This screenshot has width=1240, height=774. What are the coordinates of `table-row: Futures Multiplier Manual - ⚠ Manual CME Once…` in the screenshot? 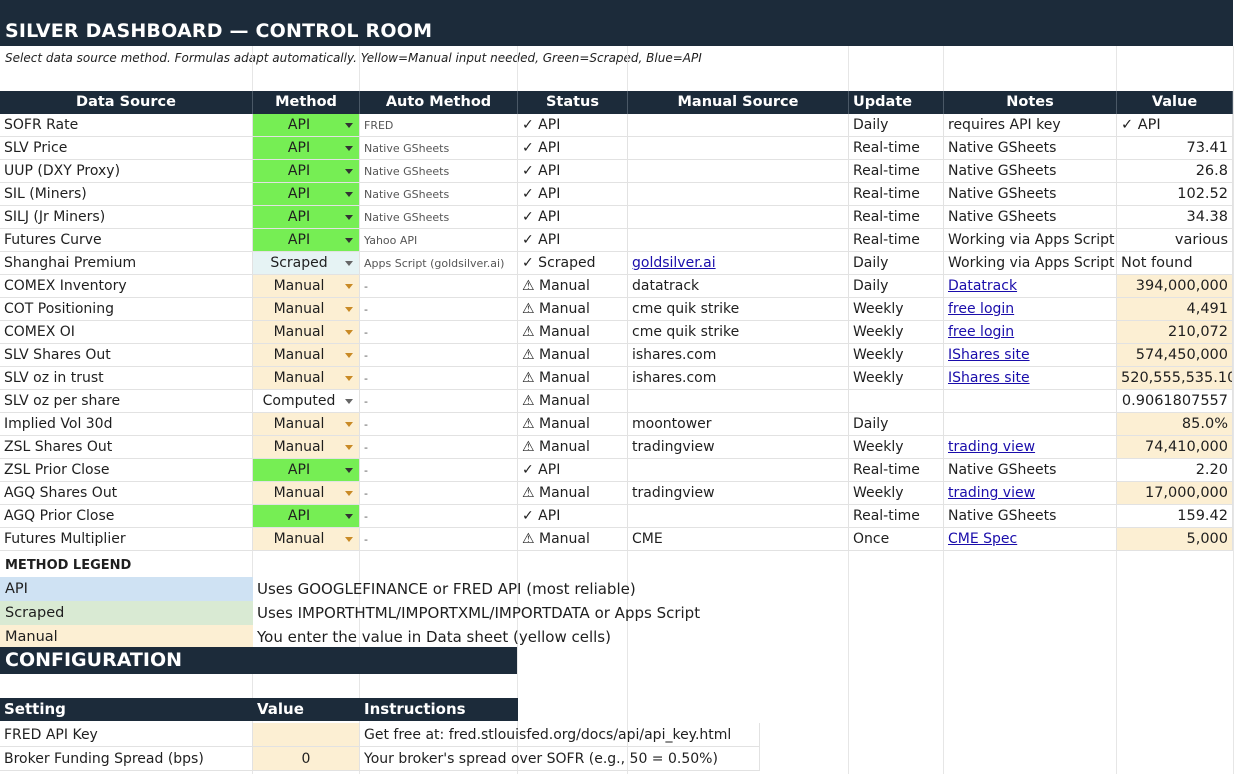 It's located at (616, 539).